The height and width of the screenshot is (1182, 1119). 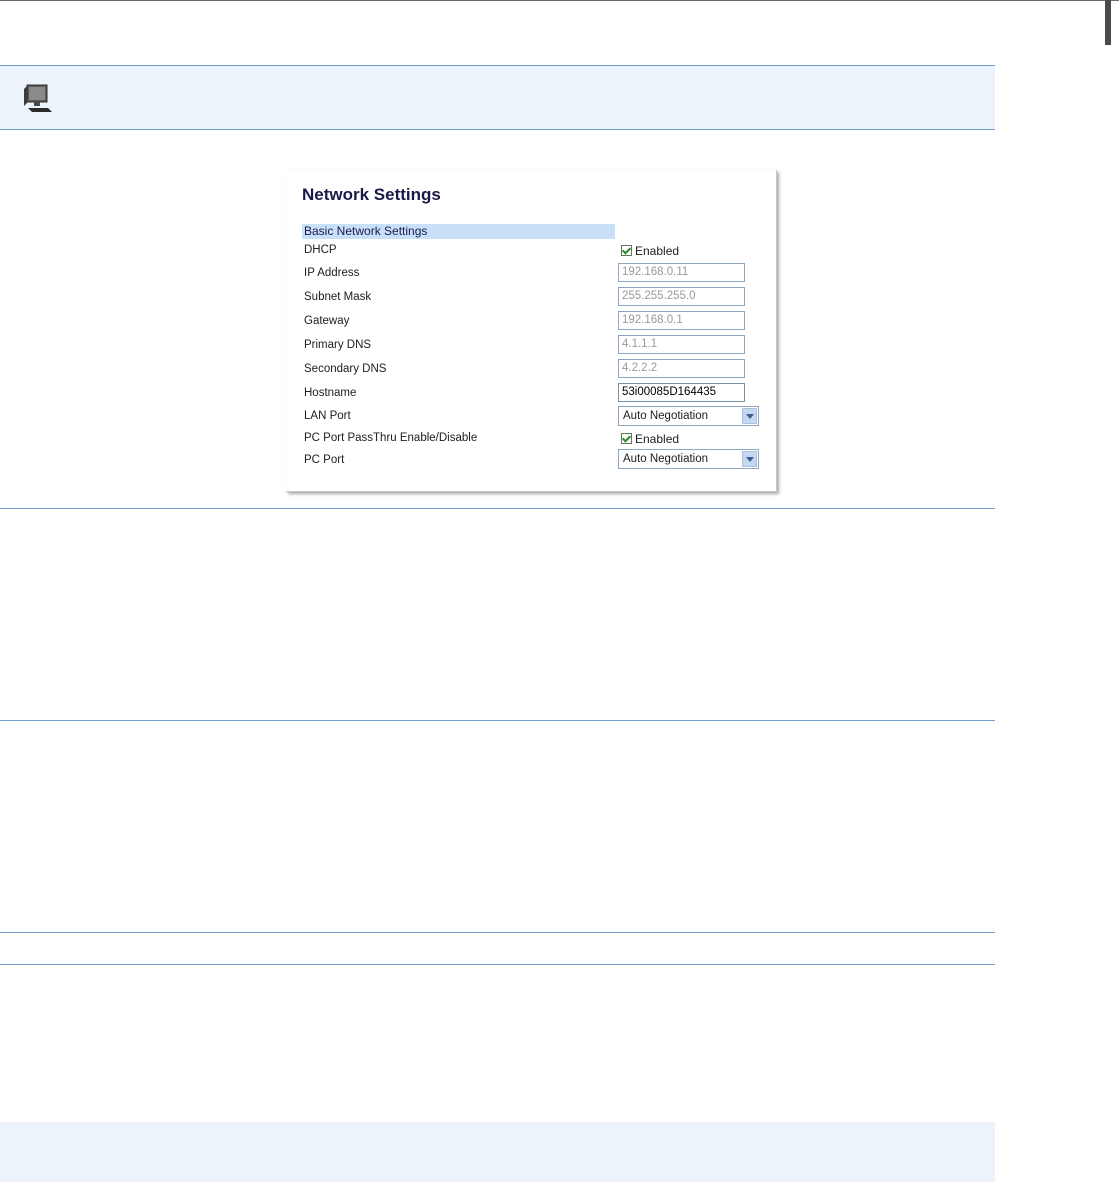 I want to click on footer-band, so click(x=497, y=1152).